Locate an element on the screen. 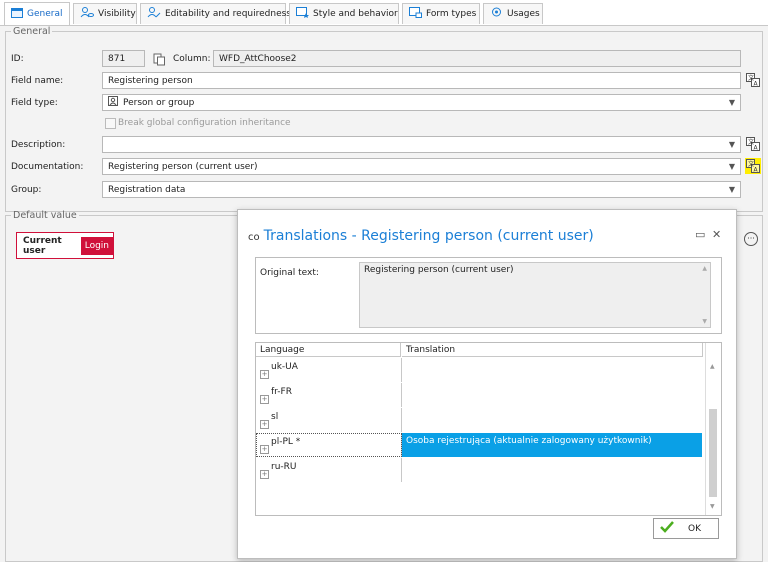  grid-header-translation: Translation is located at coordinates (552, 350).